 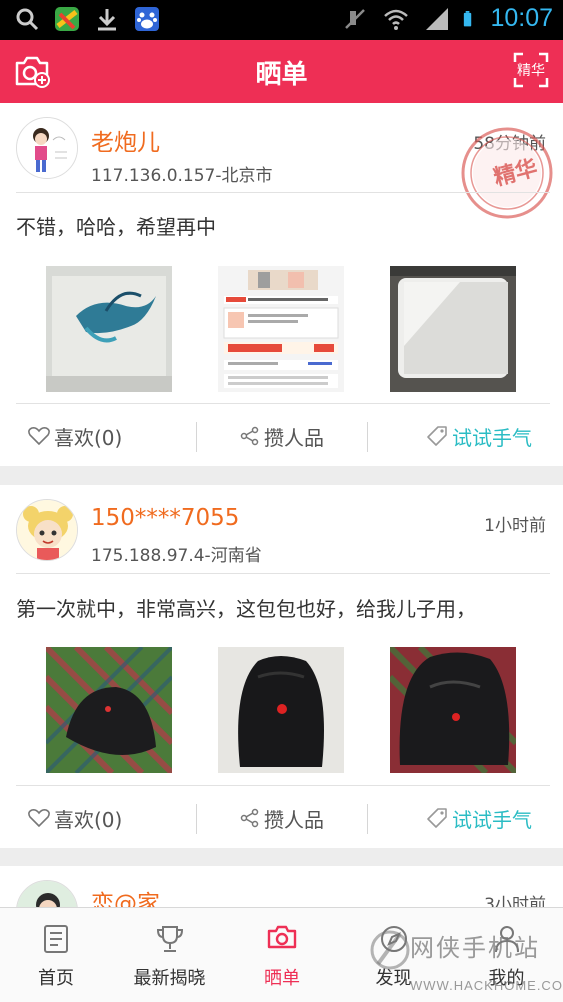 What do you see at coordinates (396, 19) in the screenshot?
I see `wifi-icon` at bounding box center [396, 19].